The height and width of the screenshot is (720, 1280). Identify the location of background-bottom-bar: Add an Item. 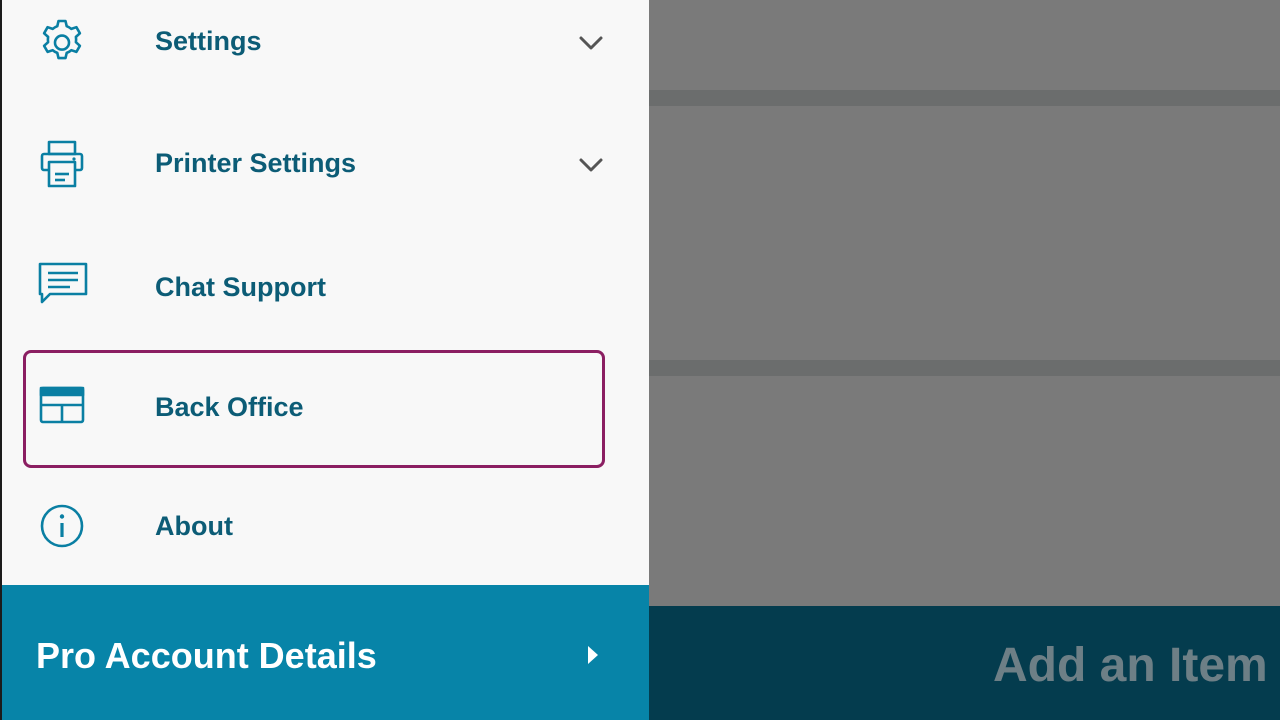
(964, 663).